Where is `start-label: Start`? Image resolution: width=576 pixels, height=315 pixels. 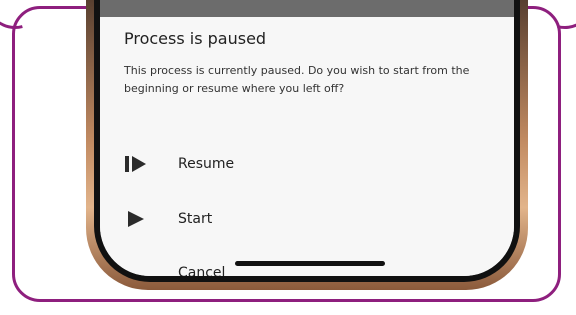 start-label: Start is located at coordinates (195, 219).